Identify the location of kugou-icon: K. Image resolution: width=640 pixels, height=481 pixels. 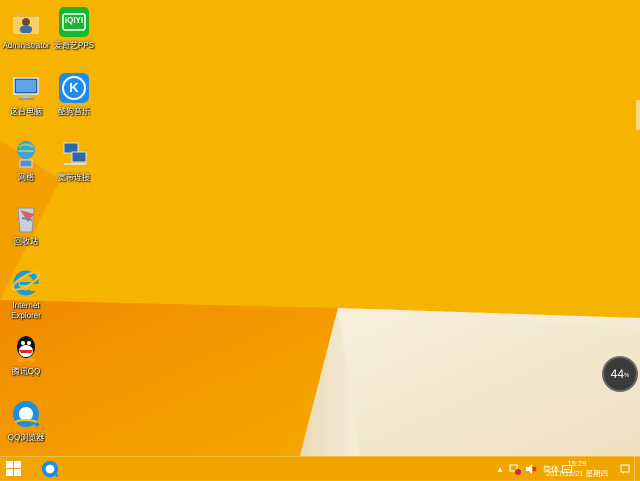
(74, 88).